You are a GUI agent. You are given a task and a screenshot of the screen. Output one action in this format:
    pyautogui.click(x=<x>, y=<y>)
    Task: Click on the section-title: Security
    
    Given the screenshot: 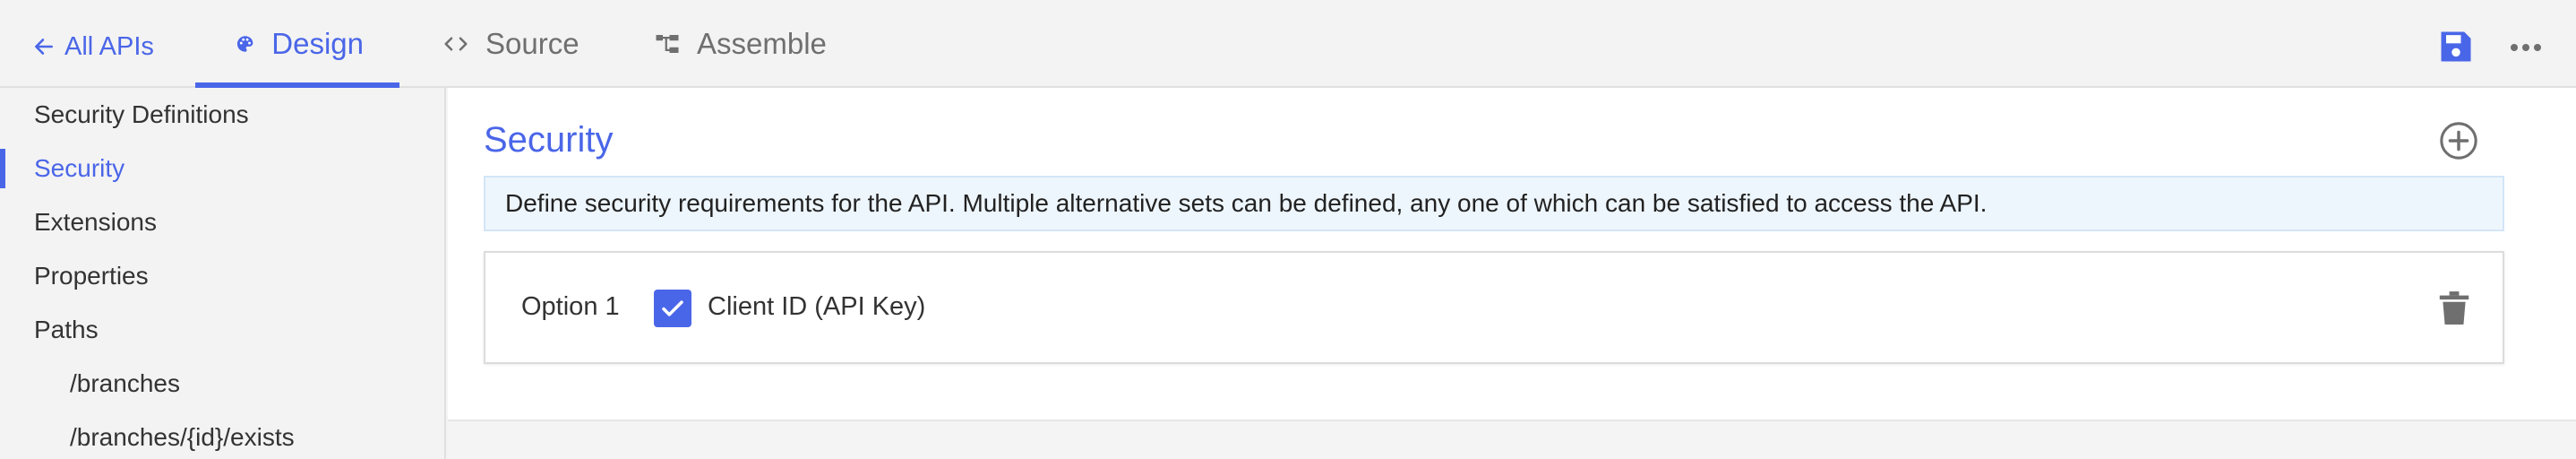 What is the action you would take?
    pyautogui.click(x=549, y=140)
    